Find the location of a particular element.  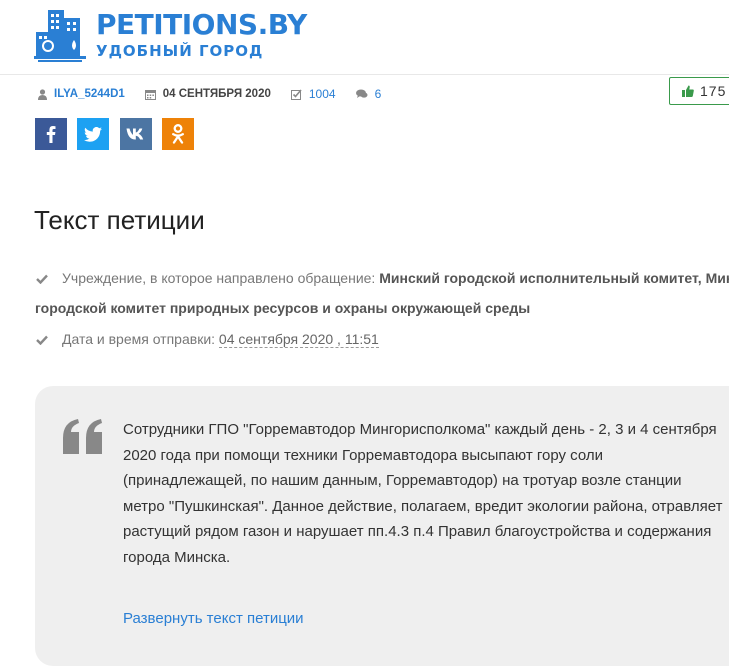

vk-icon is located at coordinates (135, 134).